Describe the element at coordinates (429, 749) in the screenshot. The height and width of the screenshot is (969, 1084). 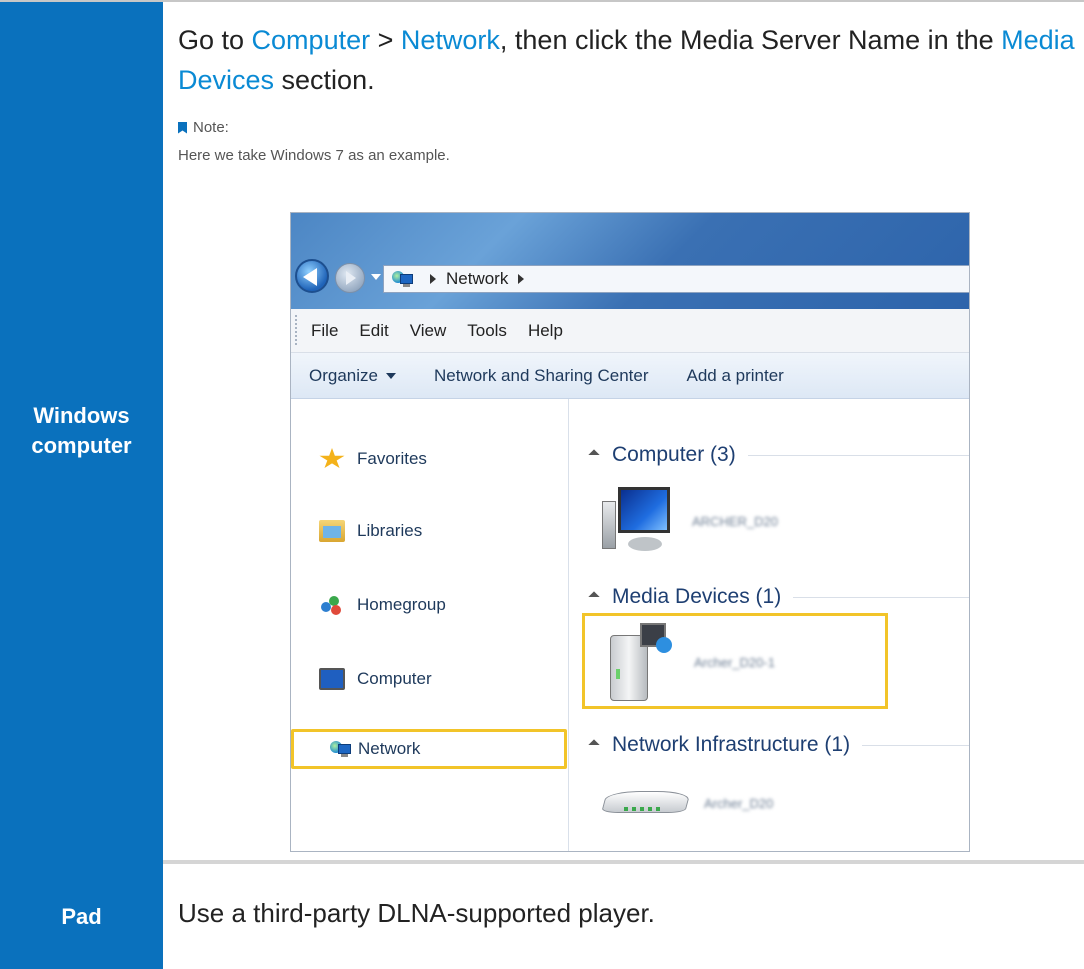
I see `nav-item-network: Network` at that location.